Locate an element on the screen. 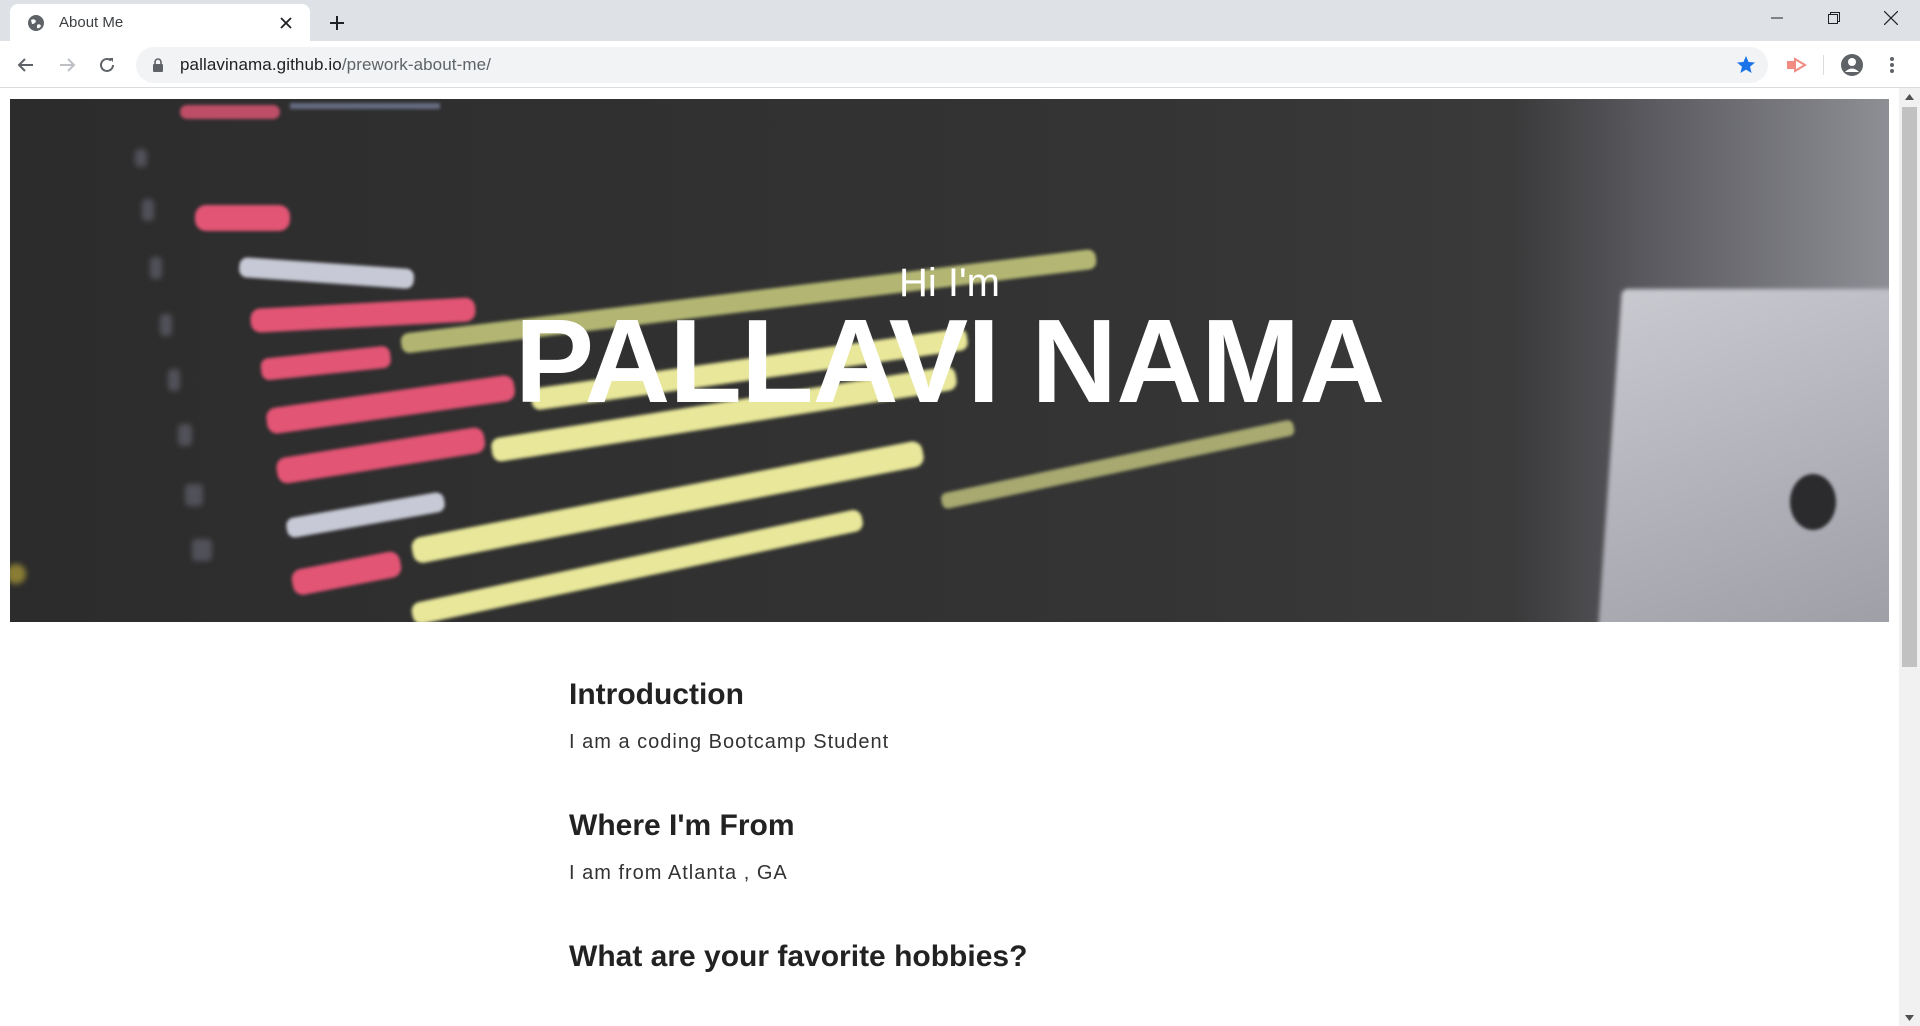 The height and width of the screenshot is (1026, 1920). forward-button is located at coordinates (67, 65).